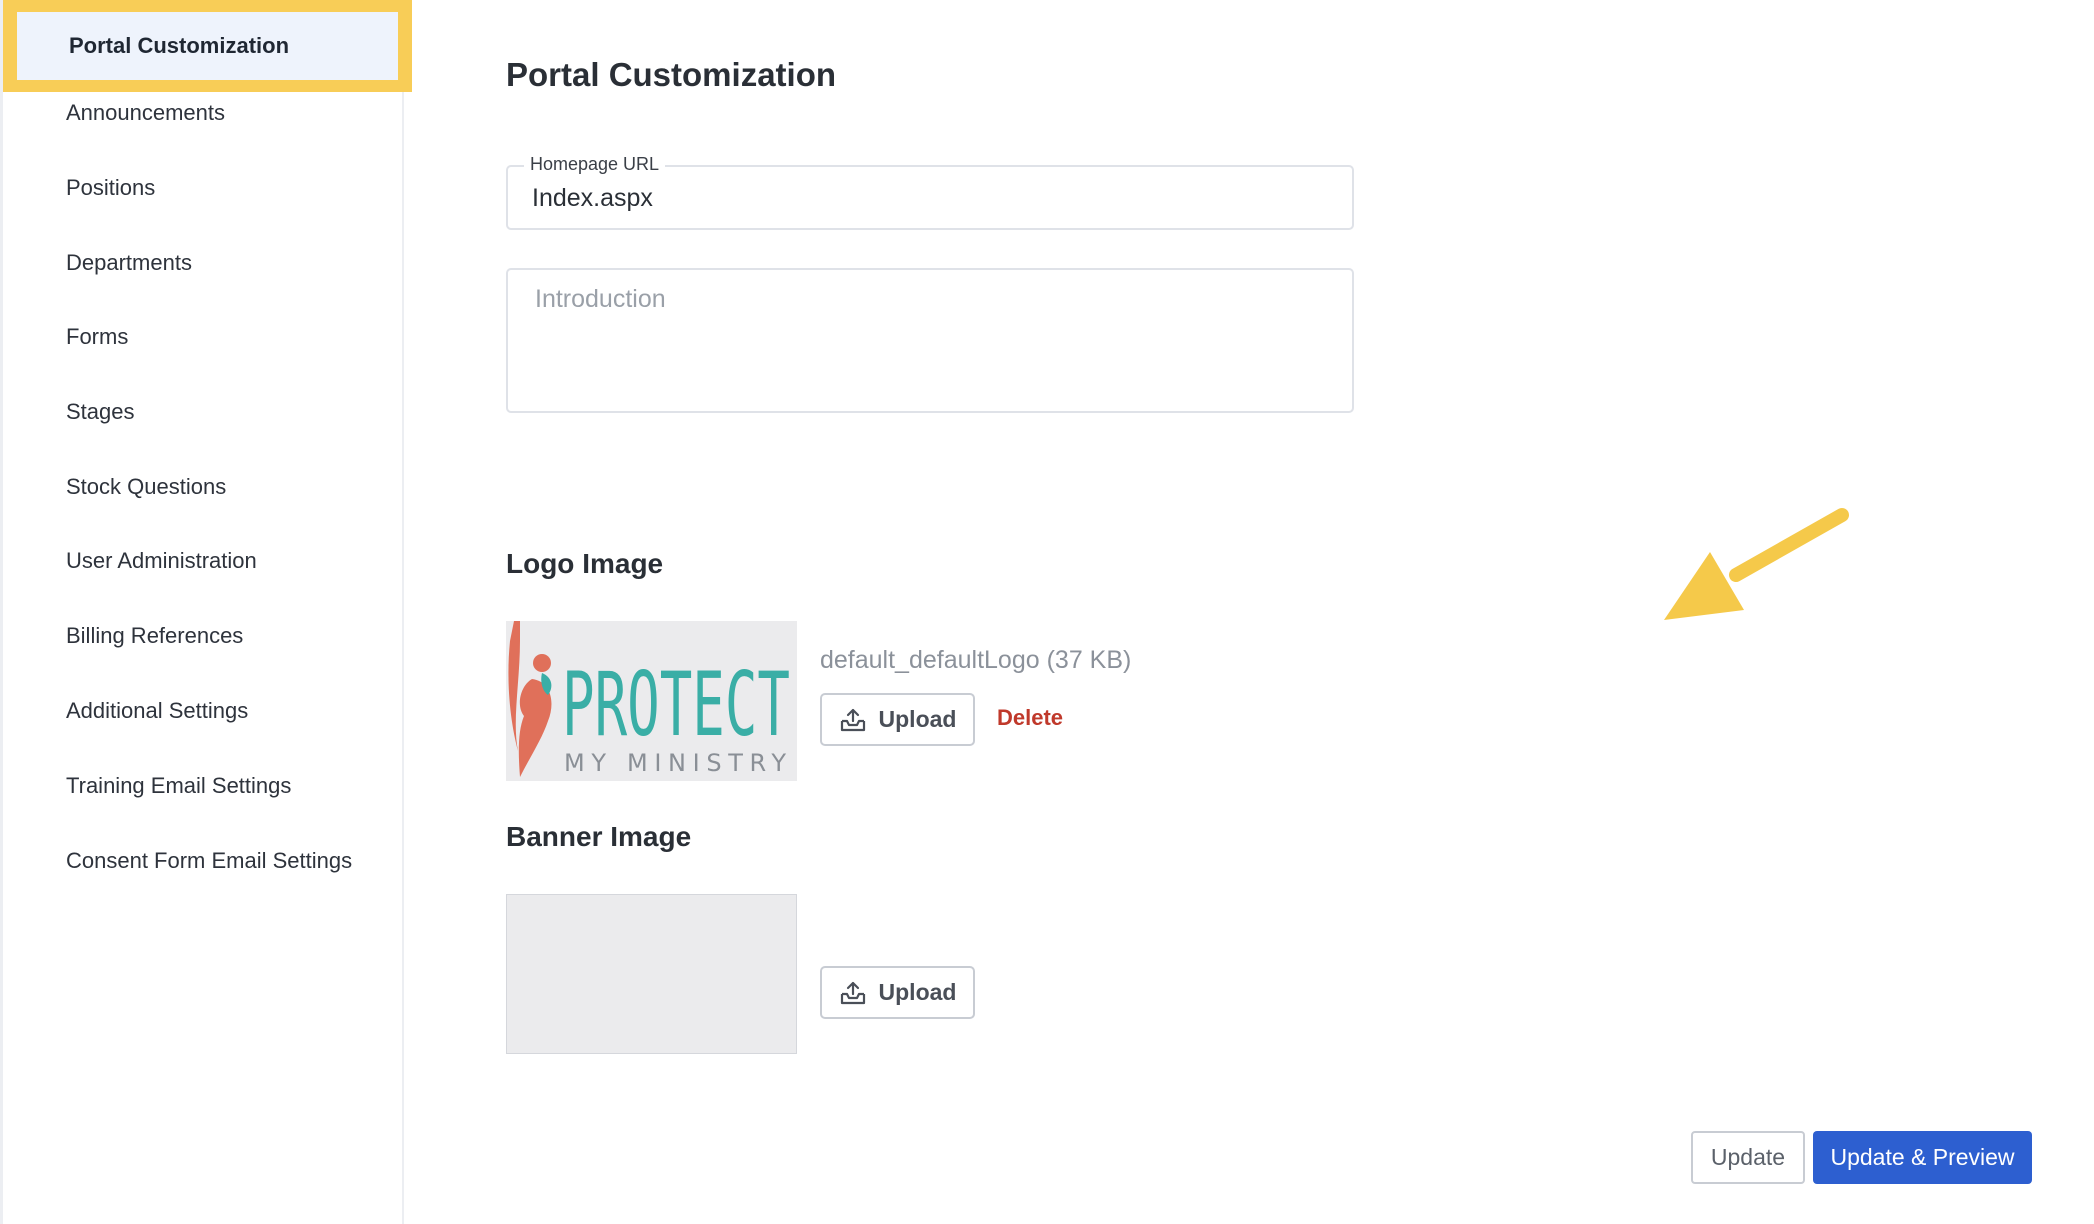 Image resolution: width=2094 pixels, height=1224 pixels. What do you see at coordinates (651, 974) in the screenshot?
I see `banner-thumbnail` at bounding box center [651, 974].